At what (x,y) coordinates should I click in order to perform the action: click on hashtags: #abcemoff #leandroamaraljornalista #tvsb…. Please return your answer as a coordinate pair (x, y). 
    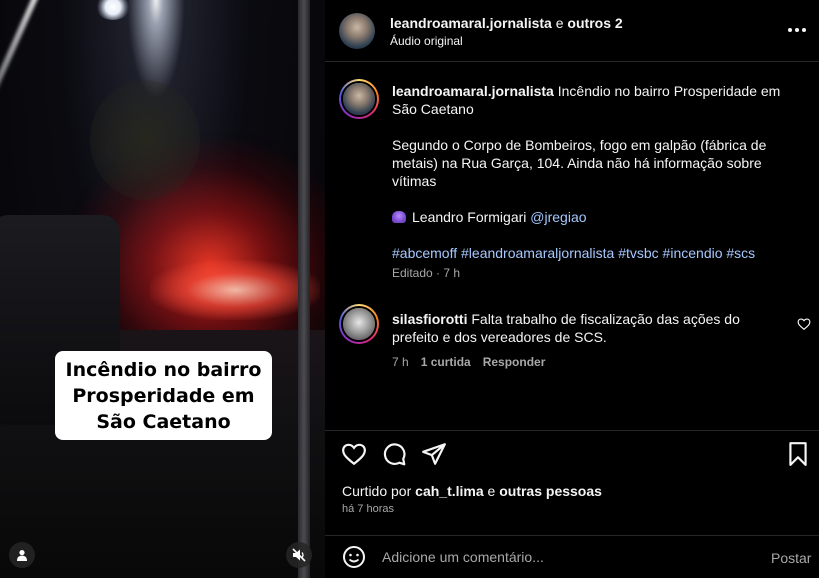
    Looking at the image, I should click on (597, 253).